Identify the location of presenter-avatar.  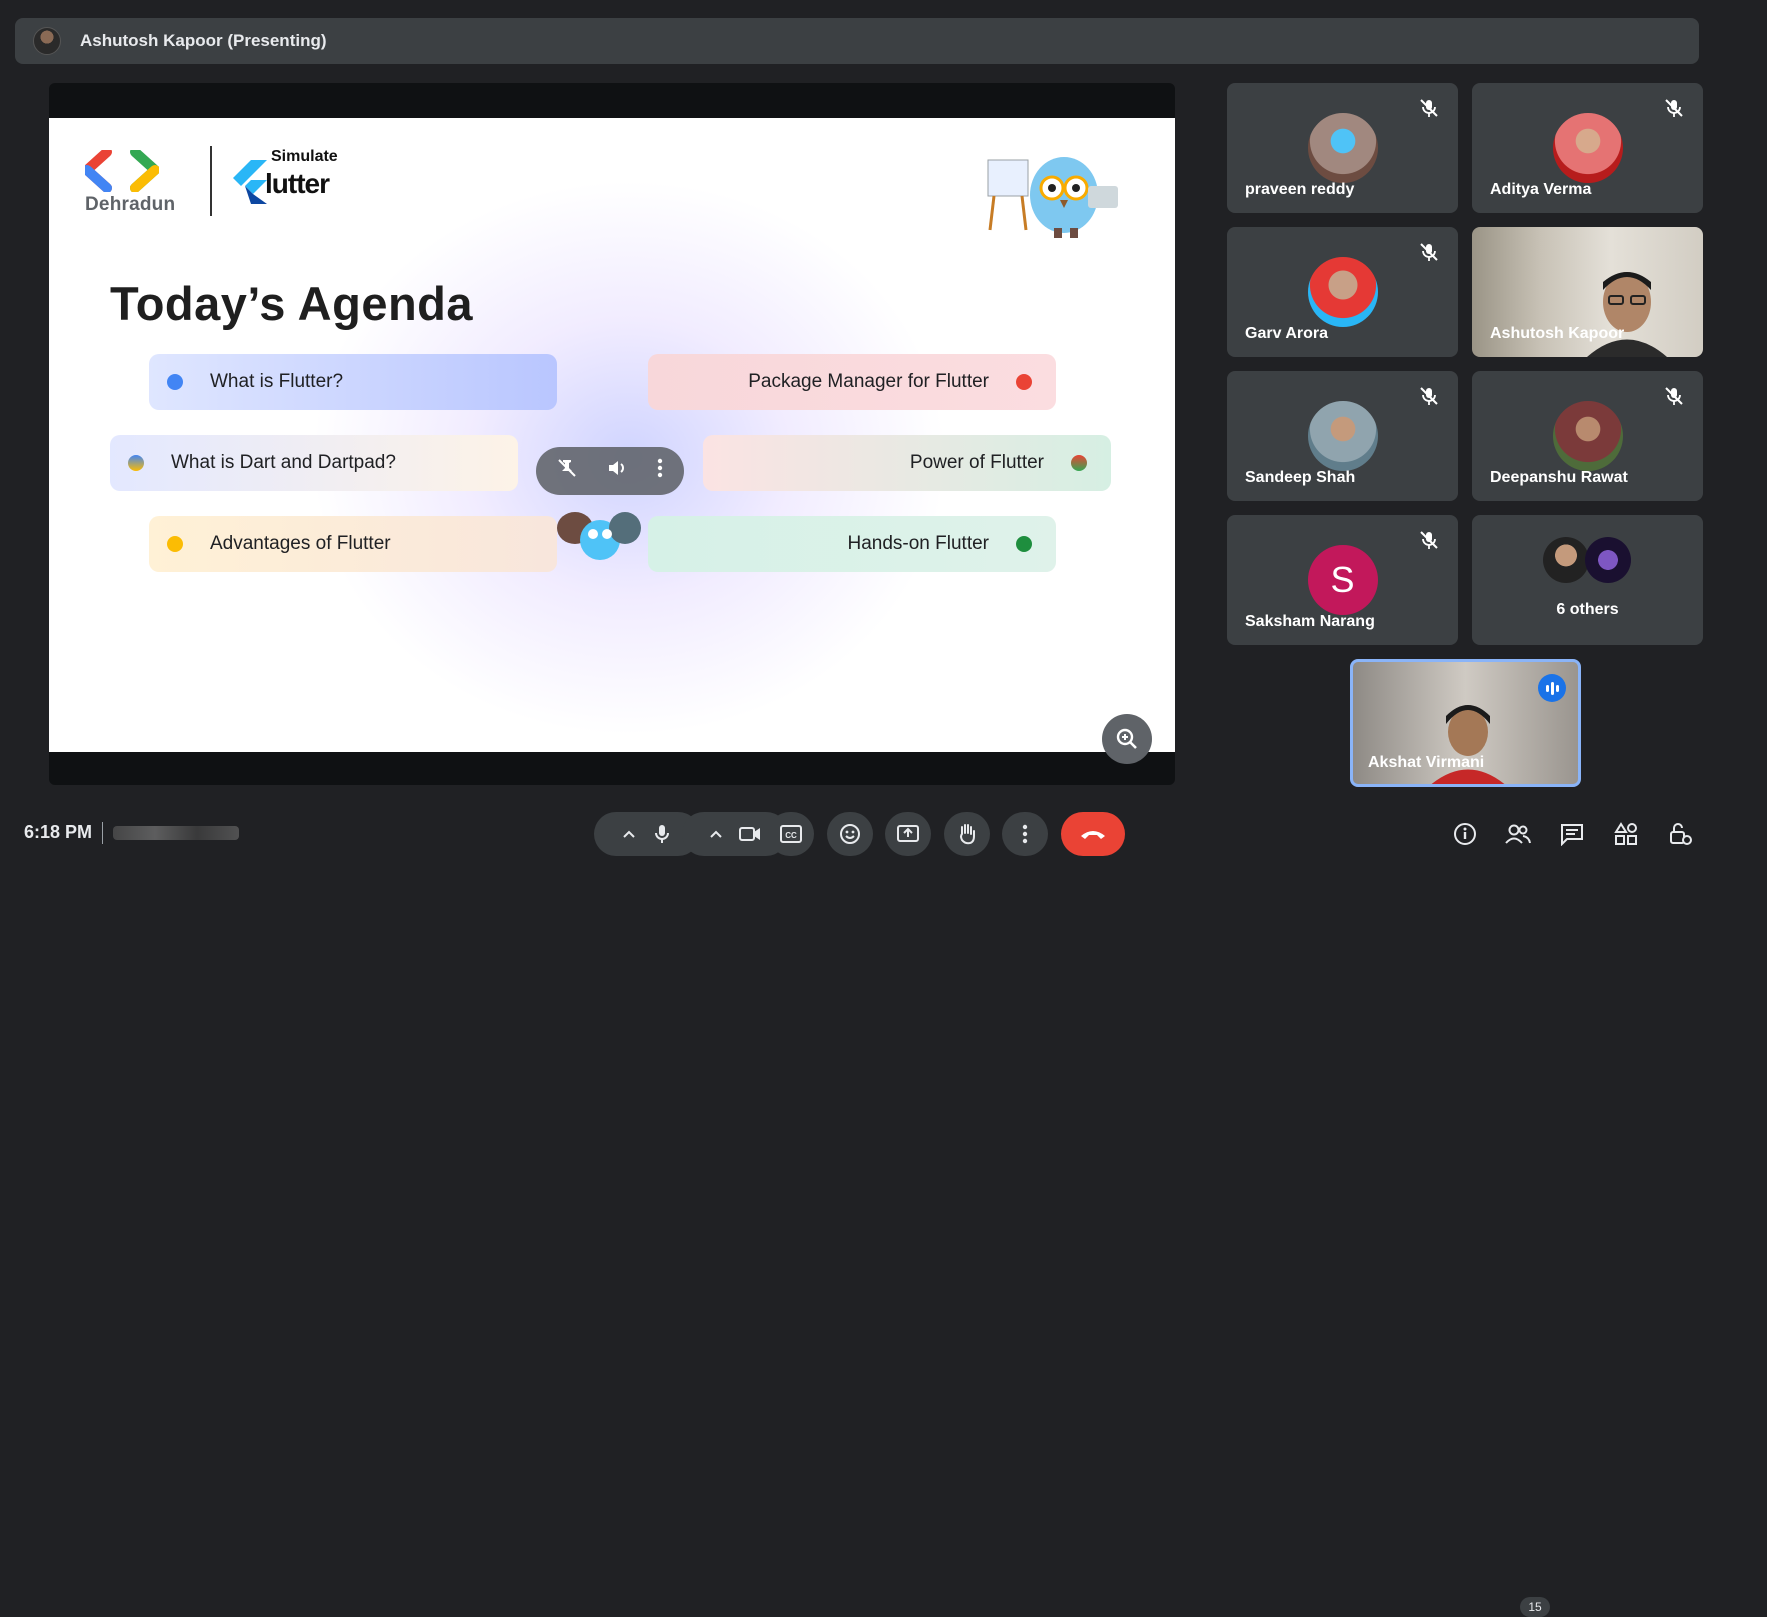
(47, 41).